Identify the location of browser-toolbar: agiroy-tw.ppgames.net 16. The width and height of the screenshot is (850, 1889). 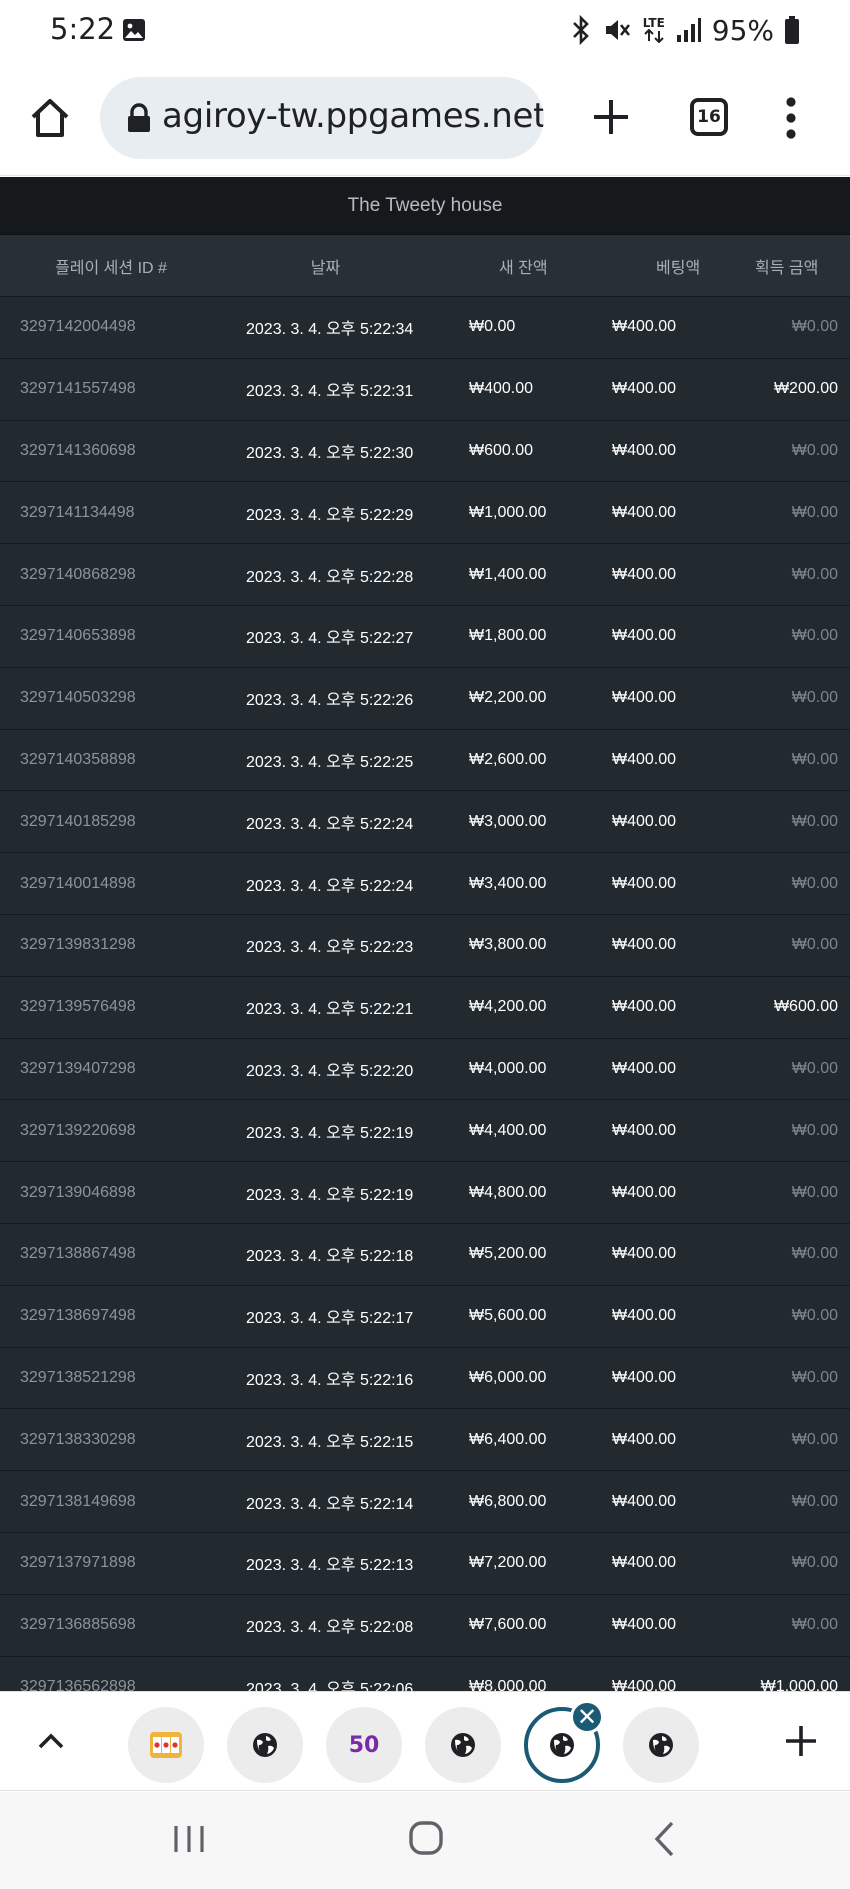
(425, 119).